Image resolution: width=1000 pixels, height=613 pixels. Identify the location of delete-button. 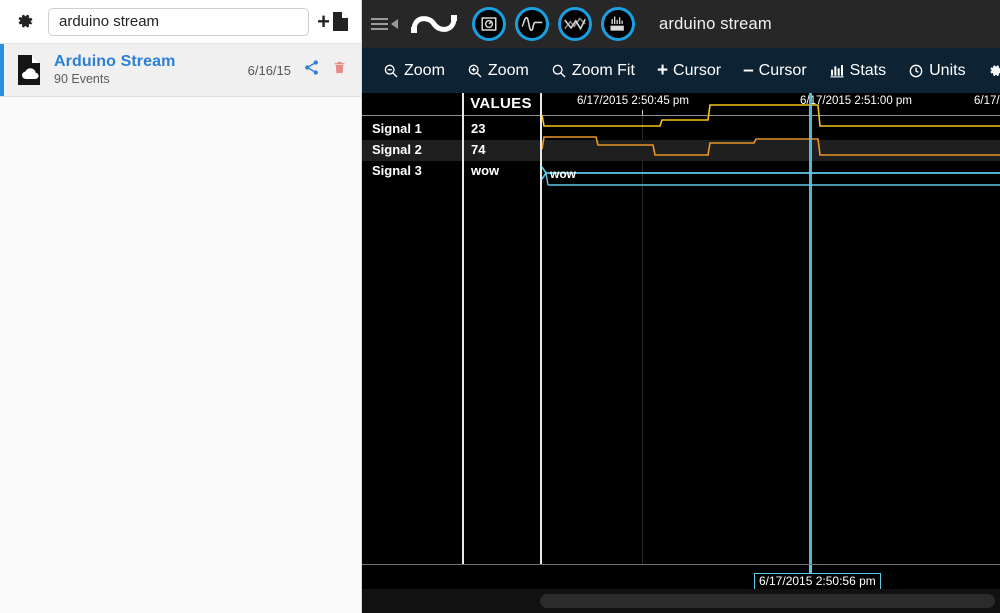
(339, 70).